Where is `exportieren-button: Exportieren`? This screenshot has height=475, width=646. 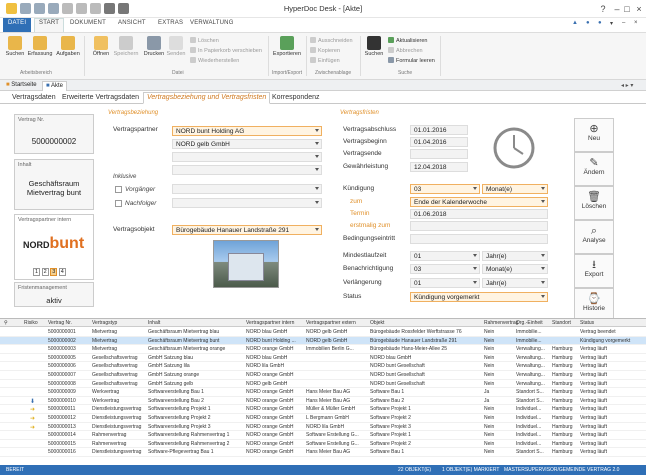 exportieren-button: Exportieren is located at coordinates (287, 46).